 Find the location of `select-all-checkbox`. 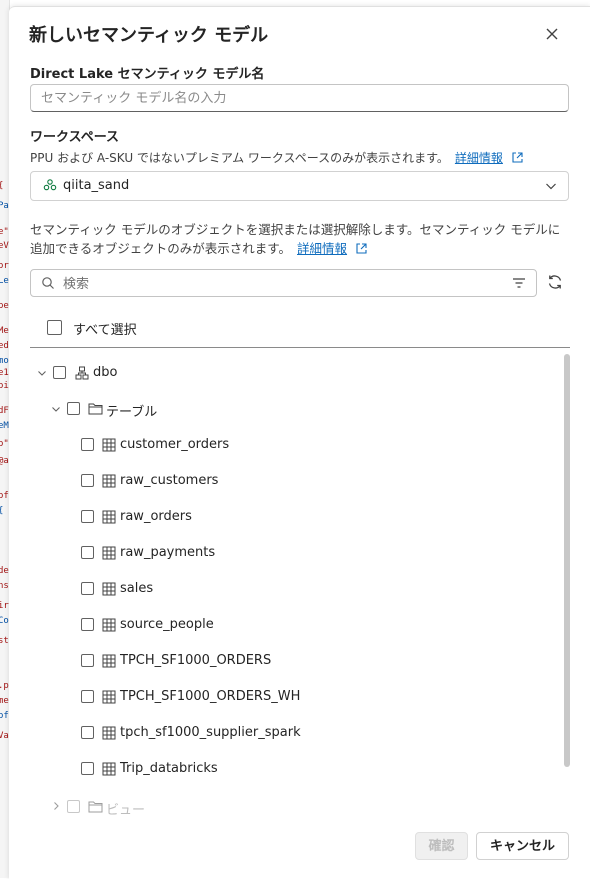

select-all-checkbox is located at coordinates (54, 327).